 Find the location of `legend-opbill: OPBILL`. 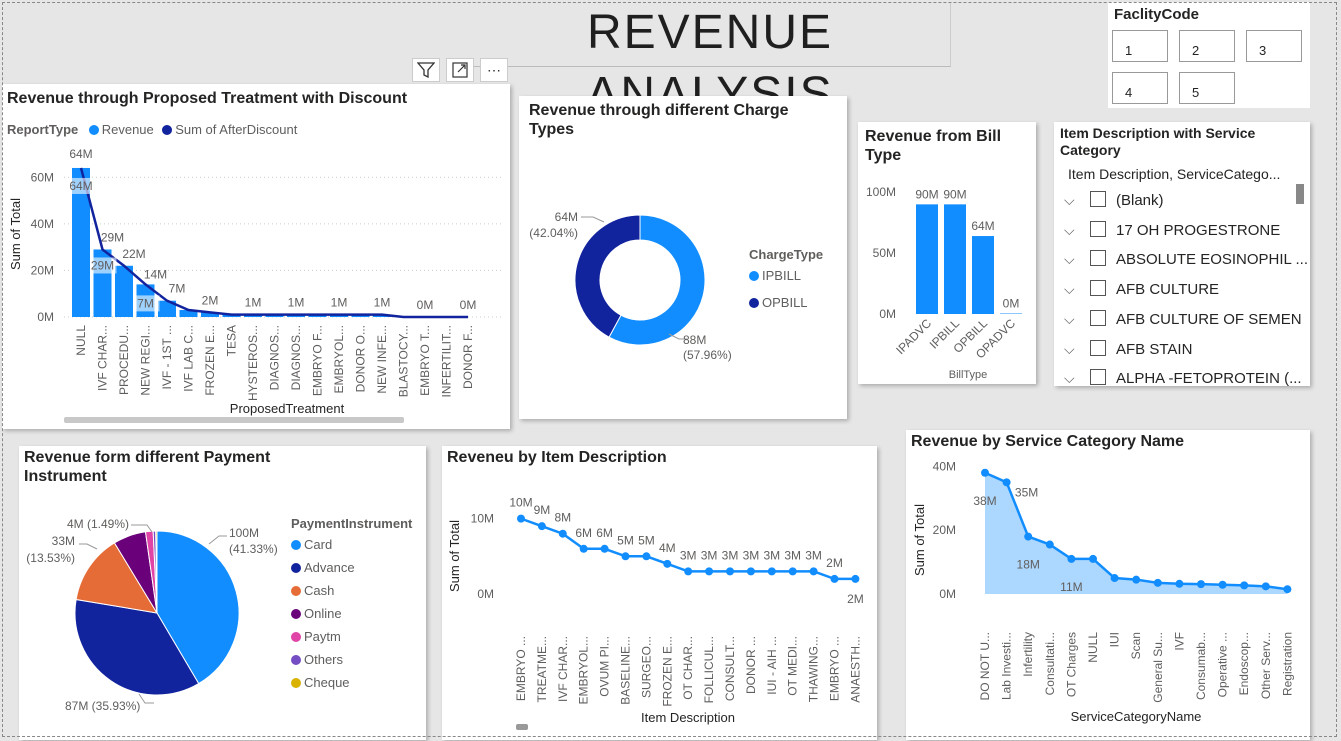

legend-opbill: OPBILL is located at coordinates (786, 302).